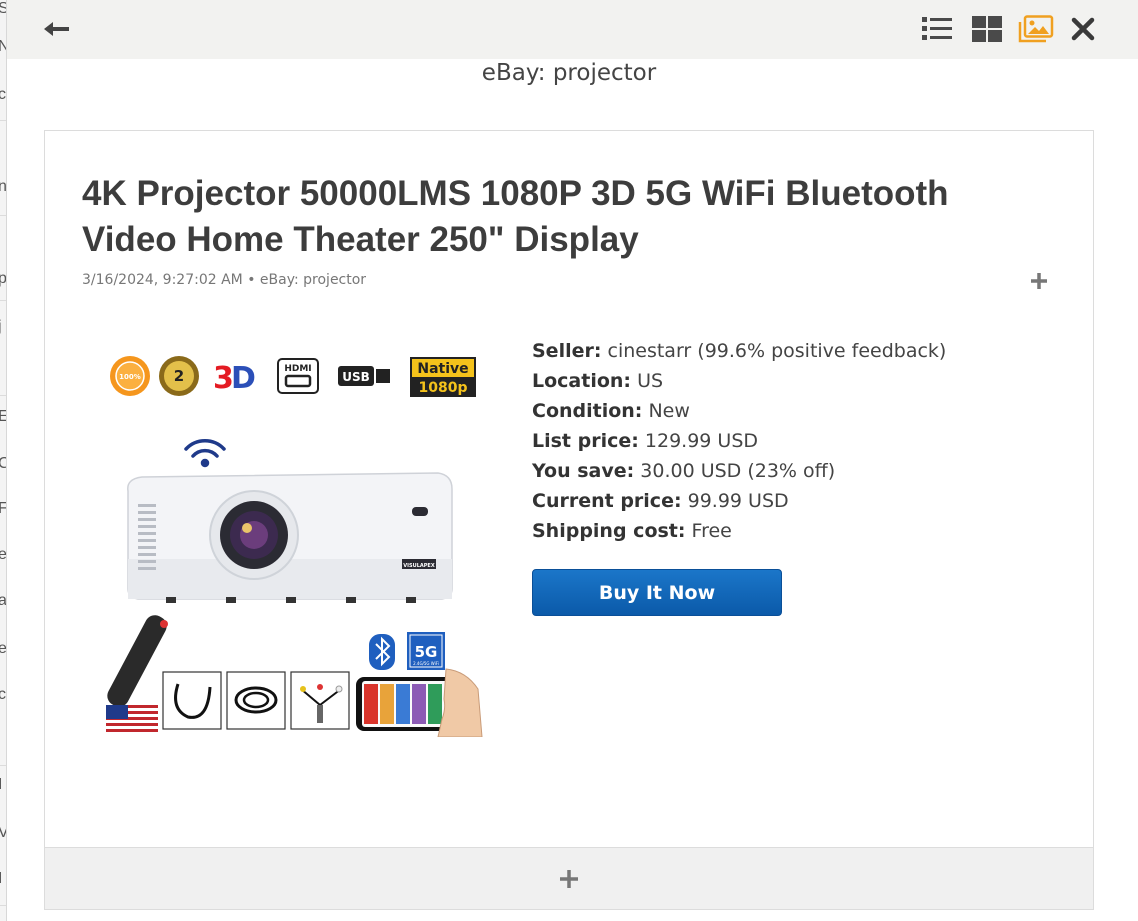 The width and height of the screenshot is (1138, 921). Describe the element at coordinates (3, 47) in the screenshot. I see `background-letter: N` at that location.